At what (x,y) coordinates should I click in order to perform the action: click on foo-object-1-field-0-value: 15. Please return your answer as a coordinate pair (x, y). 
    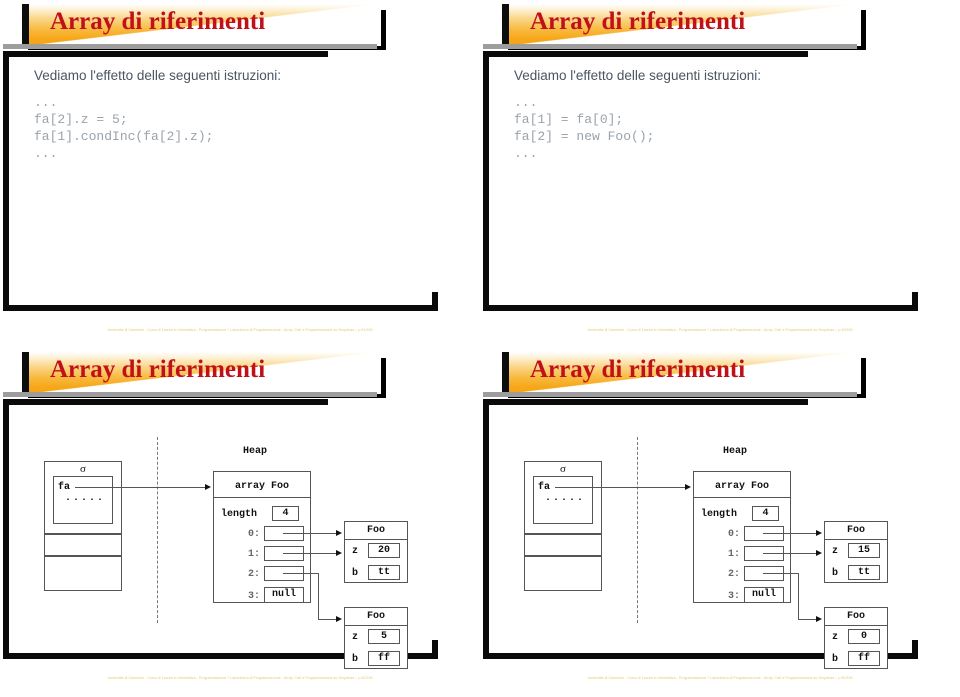
    Looking at the image, I should click on (864, 550).